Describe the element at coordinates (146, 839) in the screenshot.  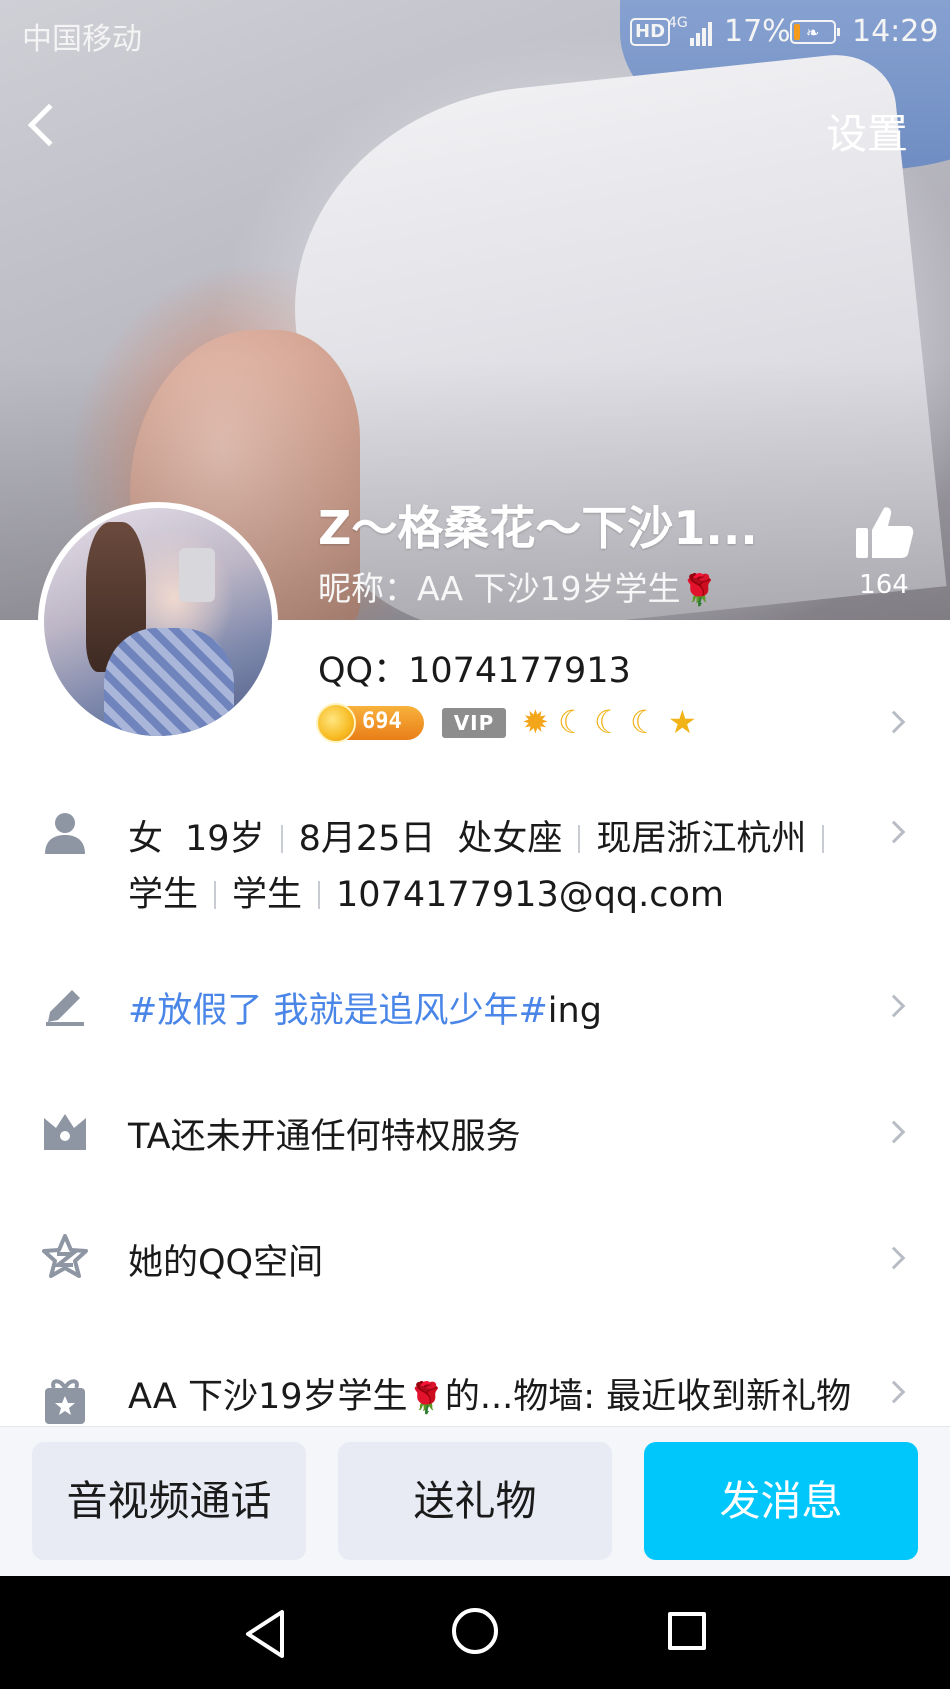
I see `gender: 女` at that location.